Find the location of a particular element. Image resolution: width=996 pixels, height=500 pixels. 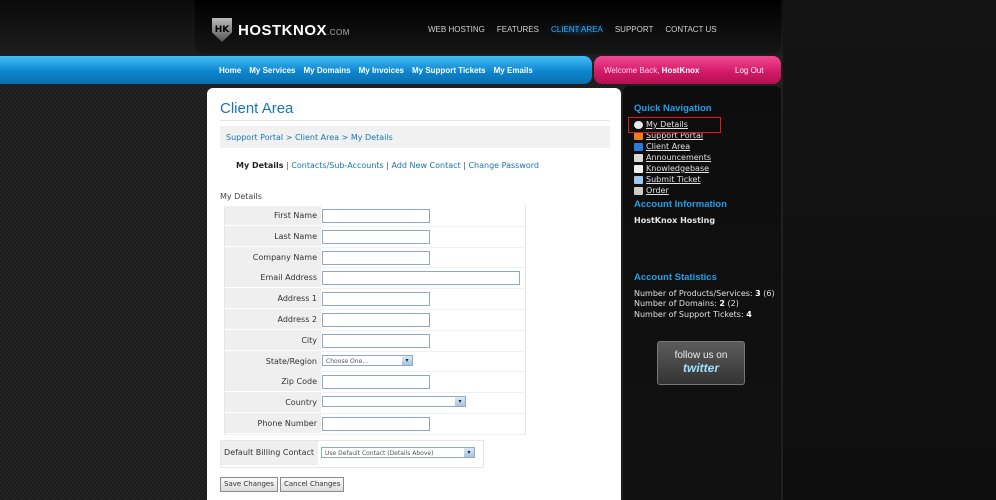

field-label: State/Region is located at coordinates (273, 361).